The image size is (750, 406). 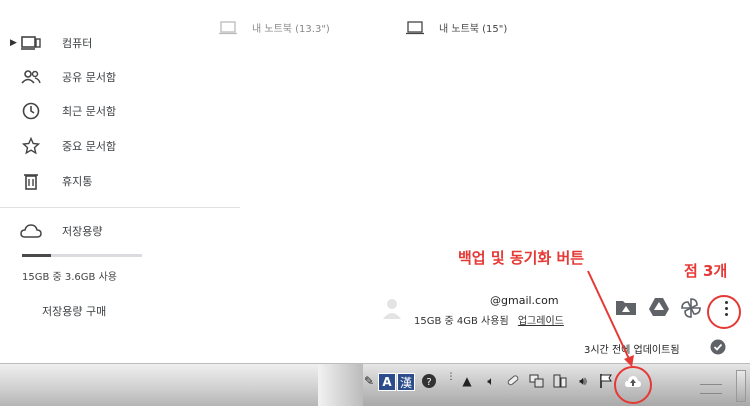 What do you see at coordinates (110, 43) in the screenshot?
I see `sidebar-item-computer: ▶ 컴퓨터` at bounding box center [110, 43].